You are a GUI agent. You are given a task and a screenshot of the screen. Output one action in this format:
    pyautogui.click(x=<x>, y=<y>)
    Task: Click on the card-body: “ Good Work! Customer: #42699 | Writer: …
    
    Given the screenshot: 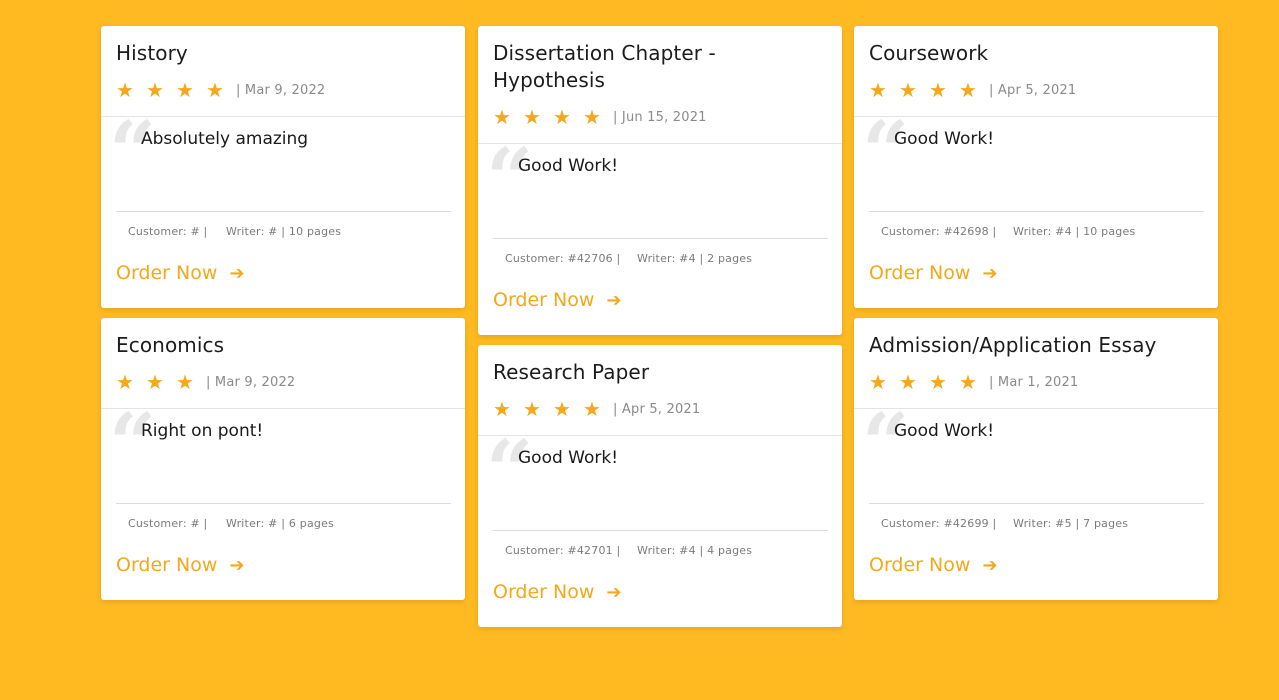 What is the action you would take?
    pyautogui.click(x=1036, y=473)
    